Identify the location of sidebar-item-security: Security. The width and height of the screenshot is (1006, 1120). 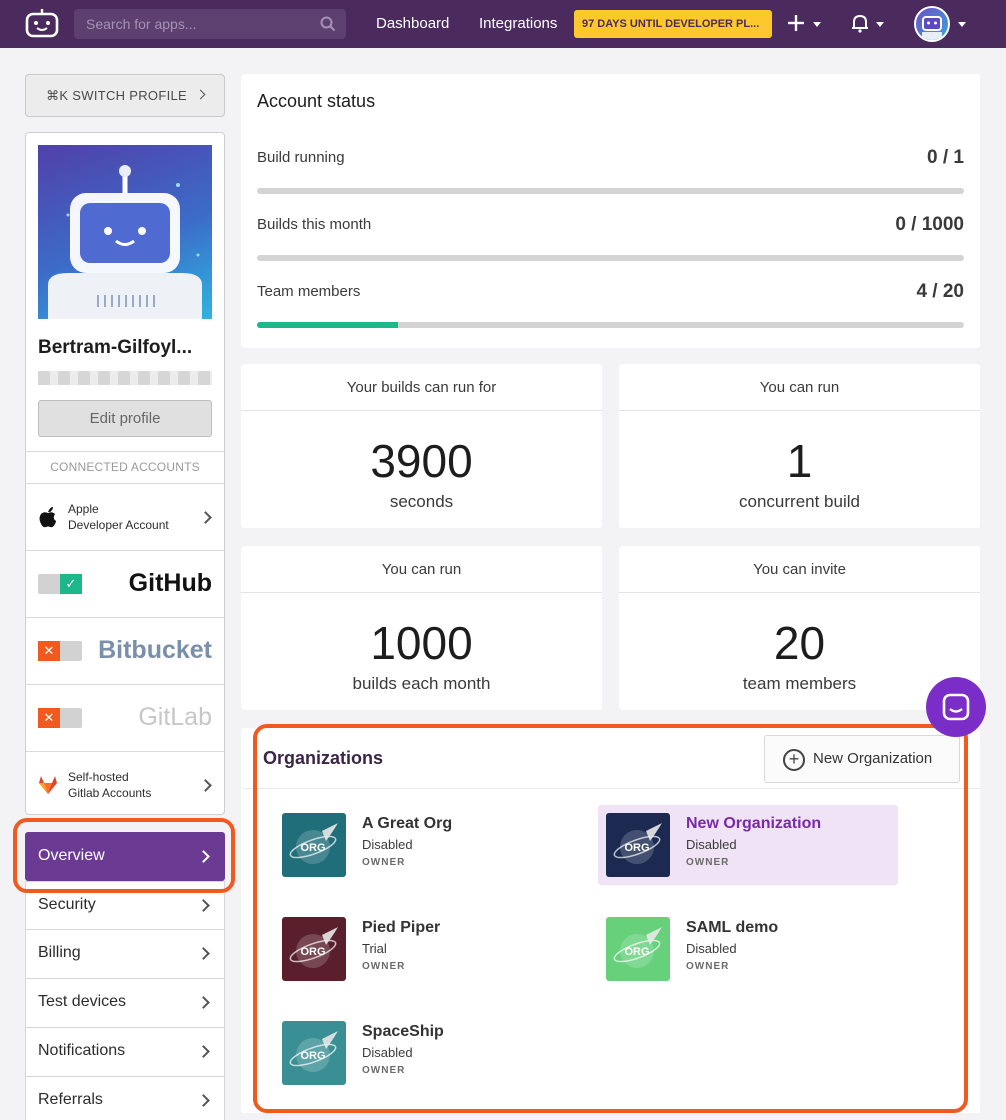
(125, 905).